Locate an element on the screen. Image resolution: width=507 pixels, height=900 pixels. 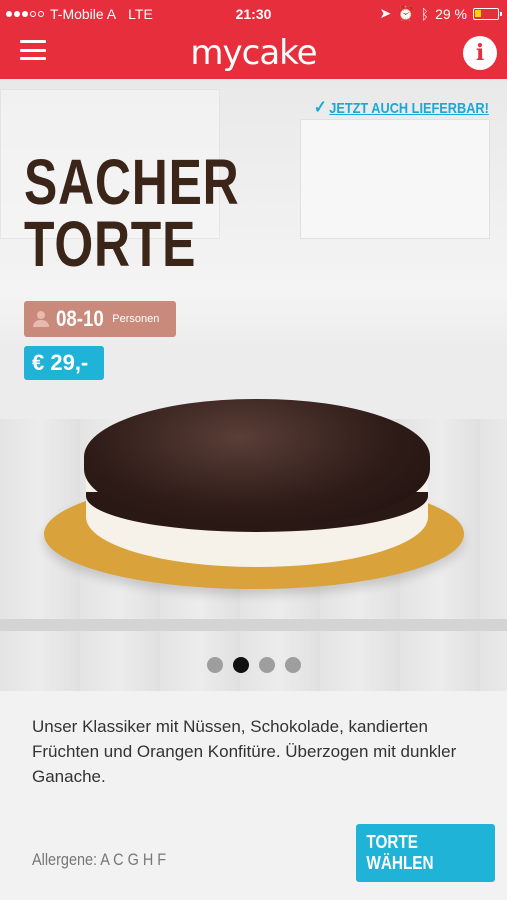
checkmark-icon: ✓ is located at coordinates (320, 107).